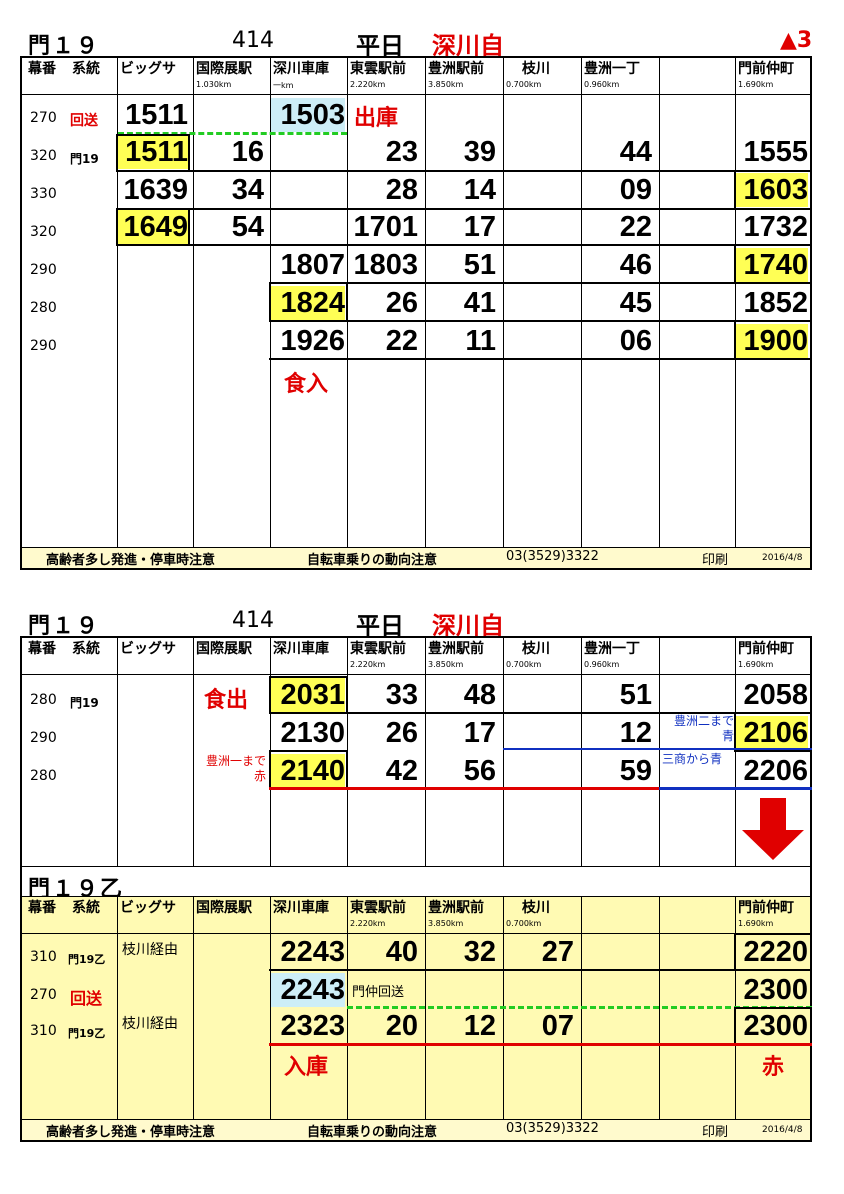 The image size is (844, 1194). I want to click on panel1-number: 414, so click(253, 40).